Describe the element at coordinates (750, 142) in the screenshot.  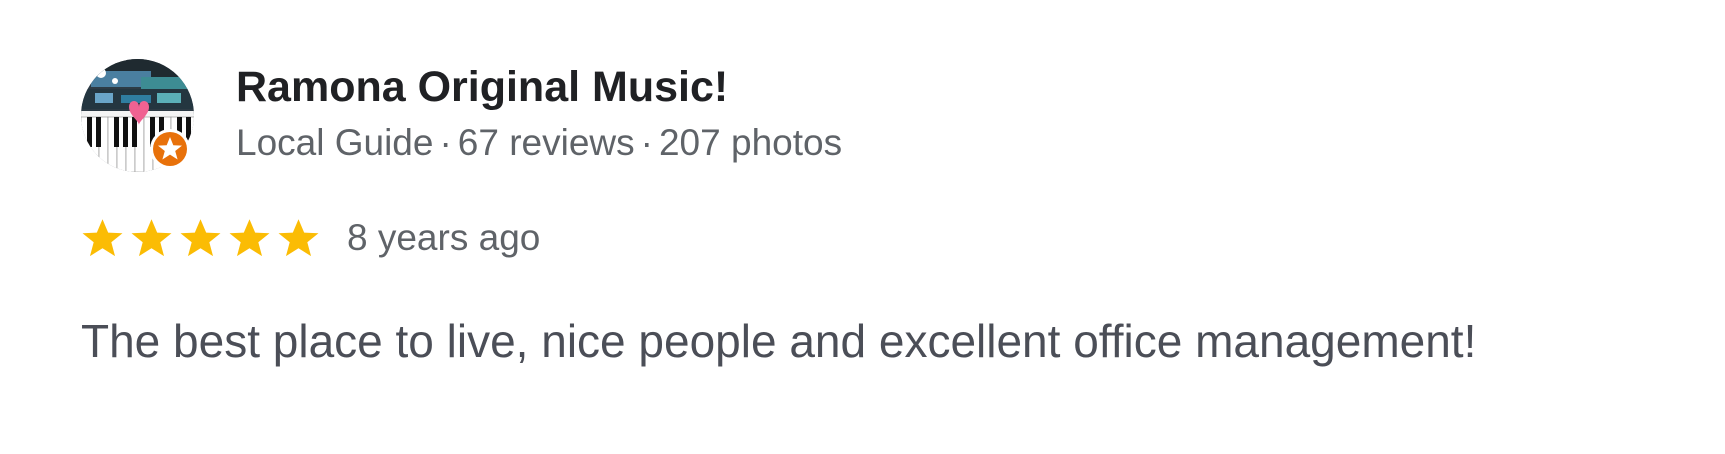
I see `photo-count: 207 photos` at that location.